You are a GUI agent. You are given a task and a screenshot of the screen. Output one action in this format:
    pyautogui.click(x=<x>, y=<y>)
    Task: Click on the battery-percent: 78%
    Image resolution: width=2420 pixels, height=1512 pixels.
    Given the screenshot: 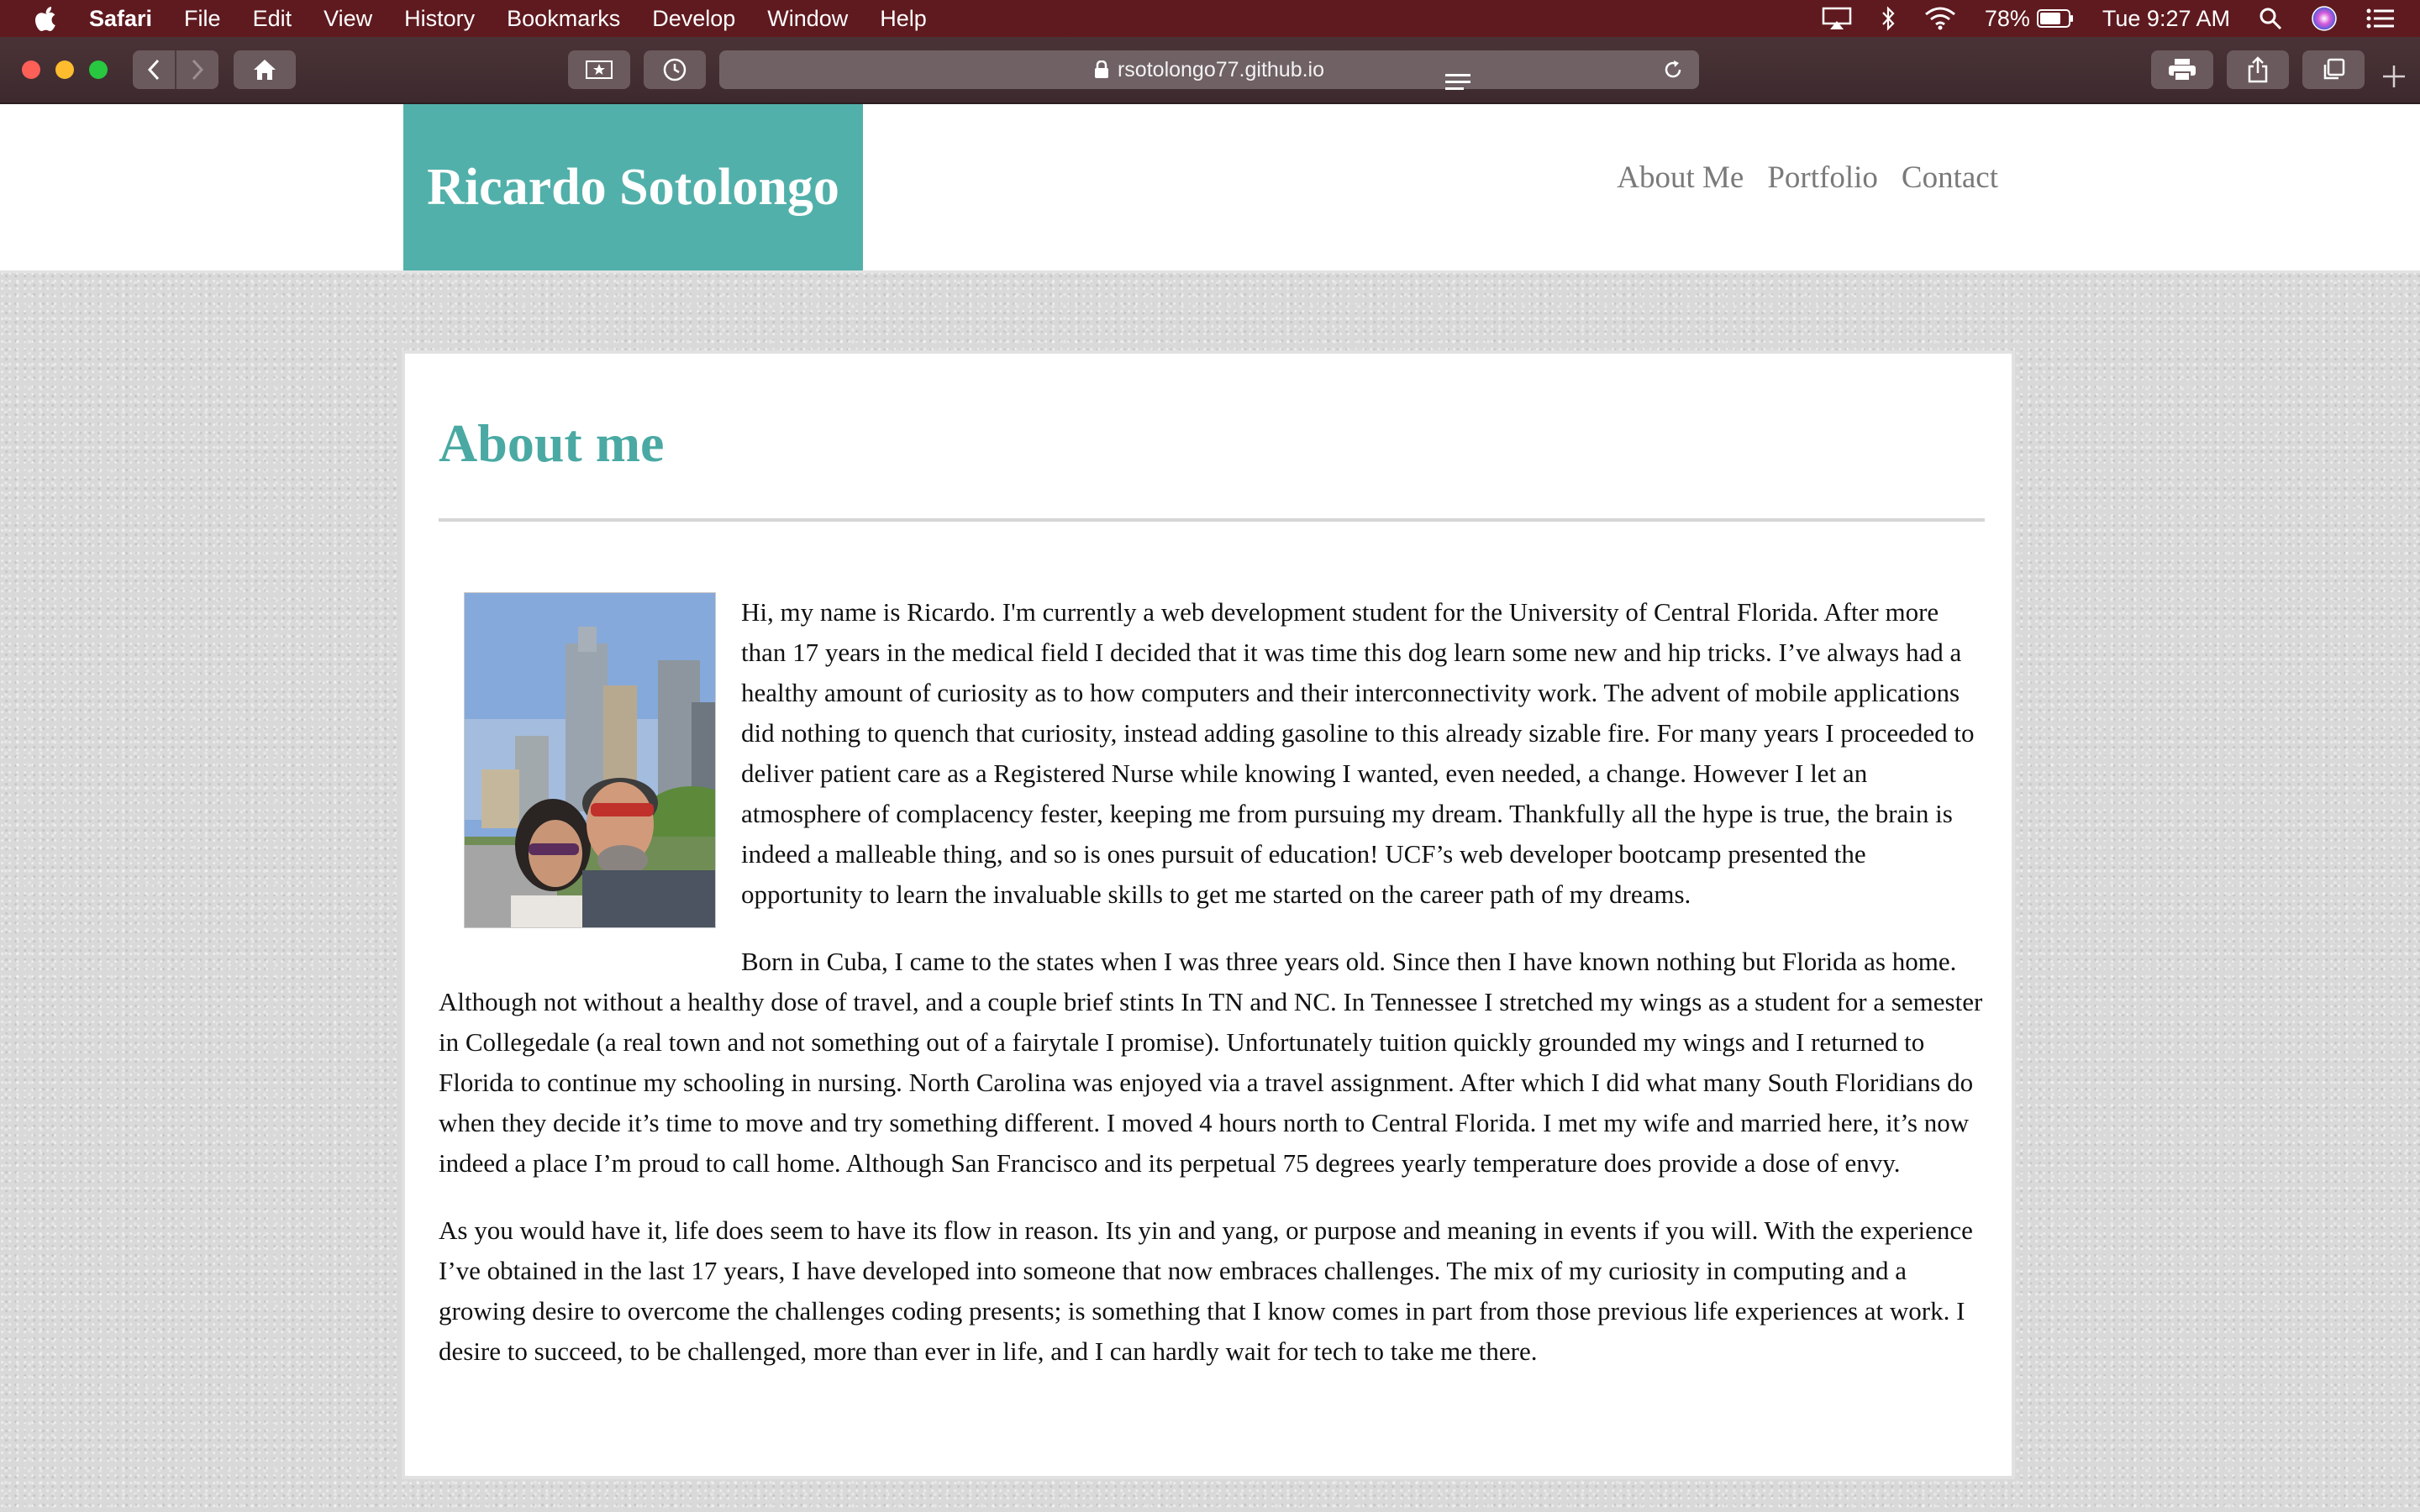 What is the action you would take?
    pyautogui.click(x=2007, y=18)
    